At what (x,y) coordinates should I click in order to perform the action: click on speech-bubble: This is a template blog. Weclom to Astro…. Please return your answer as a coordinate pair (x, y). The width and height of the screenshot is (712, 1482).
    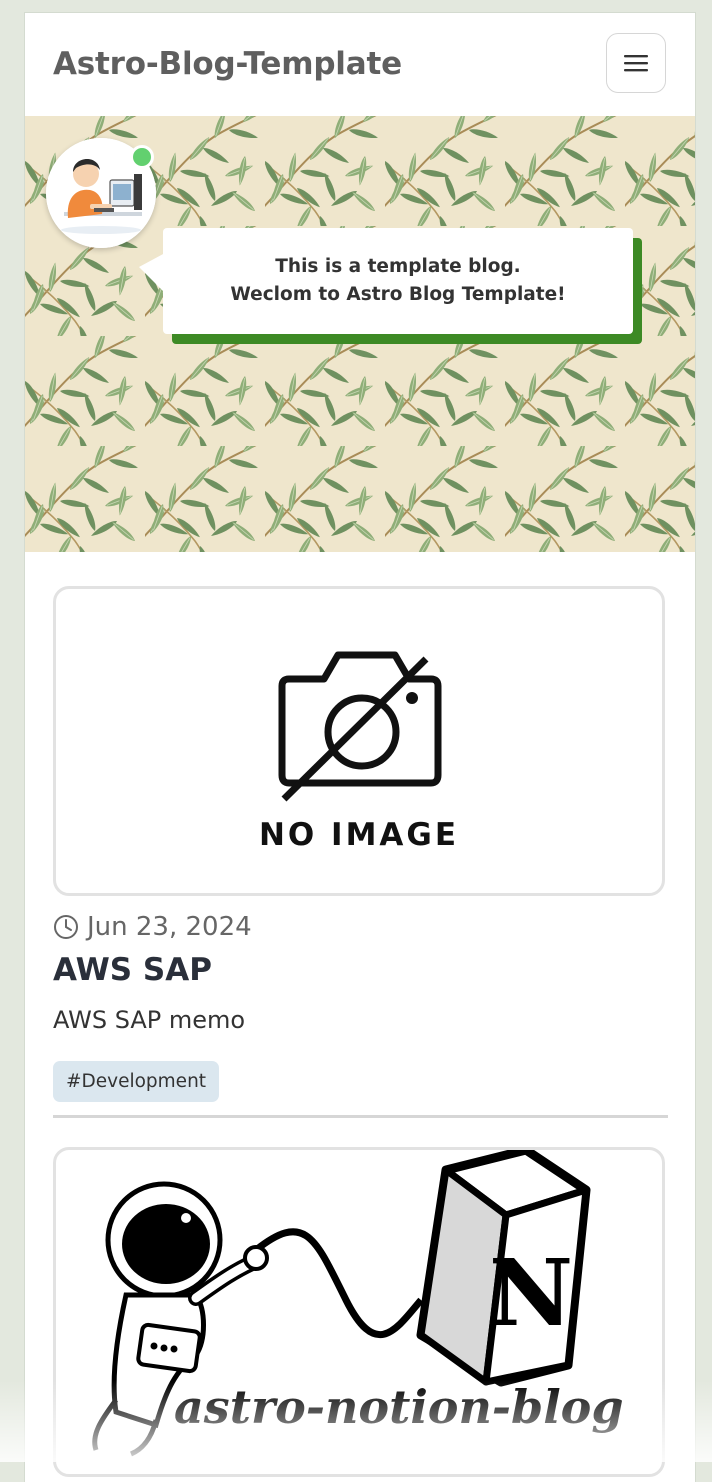
    Looking at the image, I should click on (398, 281).